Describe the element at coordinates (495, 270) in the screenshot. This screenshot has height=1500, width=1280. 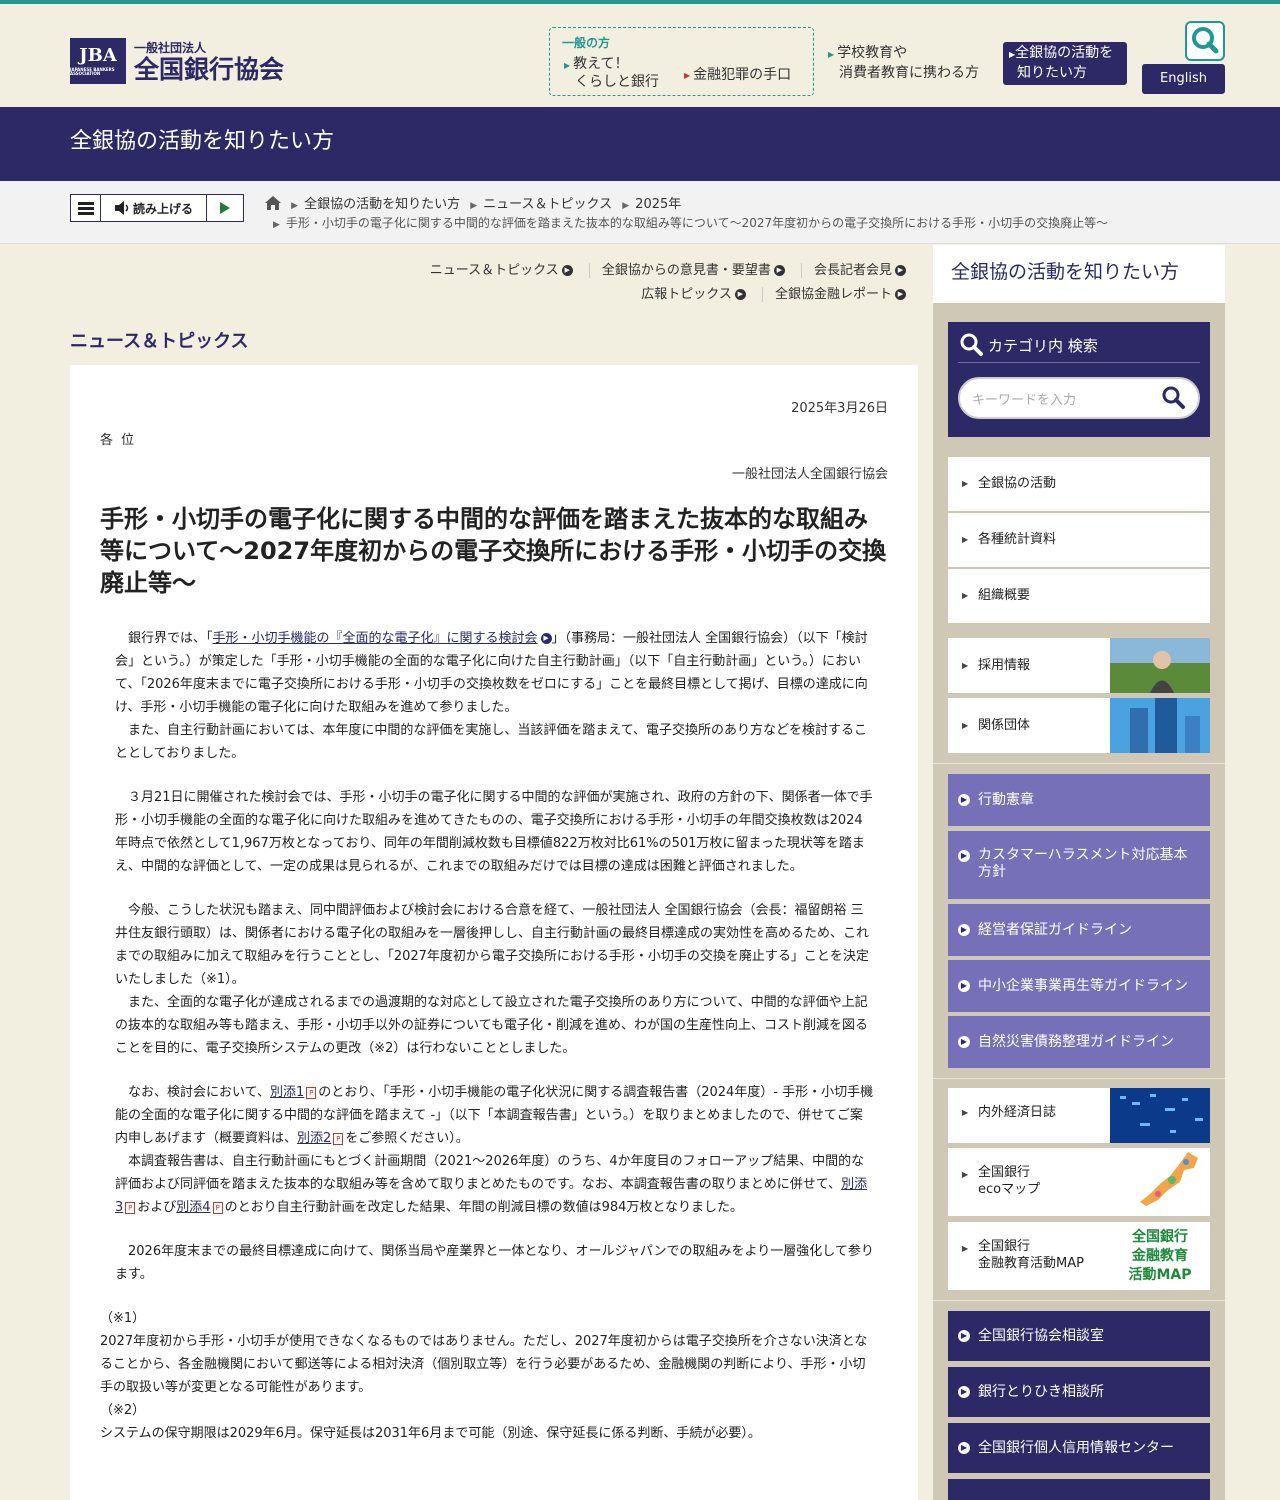
I see `sub-link-news: ニュース＆トピックス ▶` at that location.